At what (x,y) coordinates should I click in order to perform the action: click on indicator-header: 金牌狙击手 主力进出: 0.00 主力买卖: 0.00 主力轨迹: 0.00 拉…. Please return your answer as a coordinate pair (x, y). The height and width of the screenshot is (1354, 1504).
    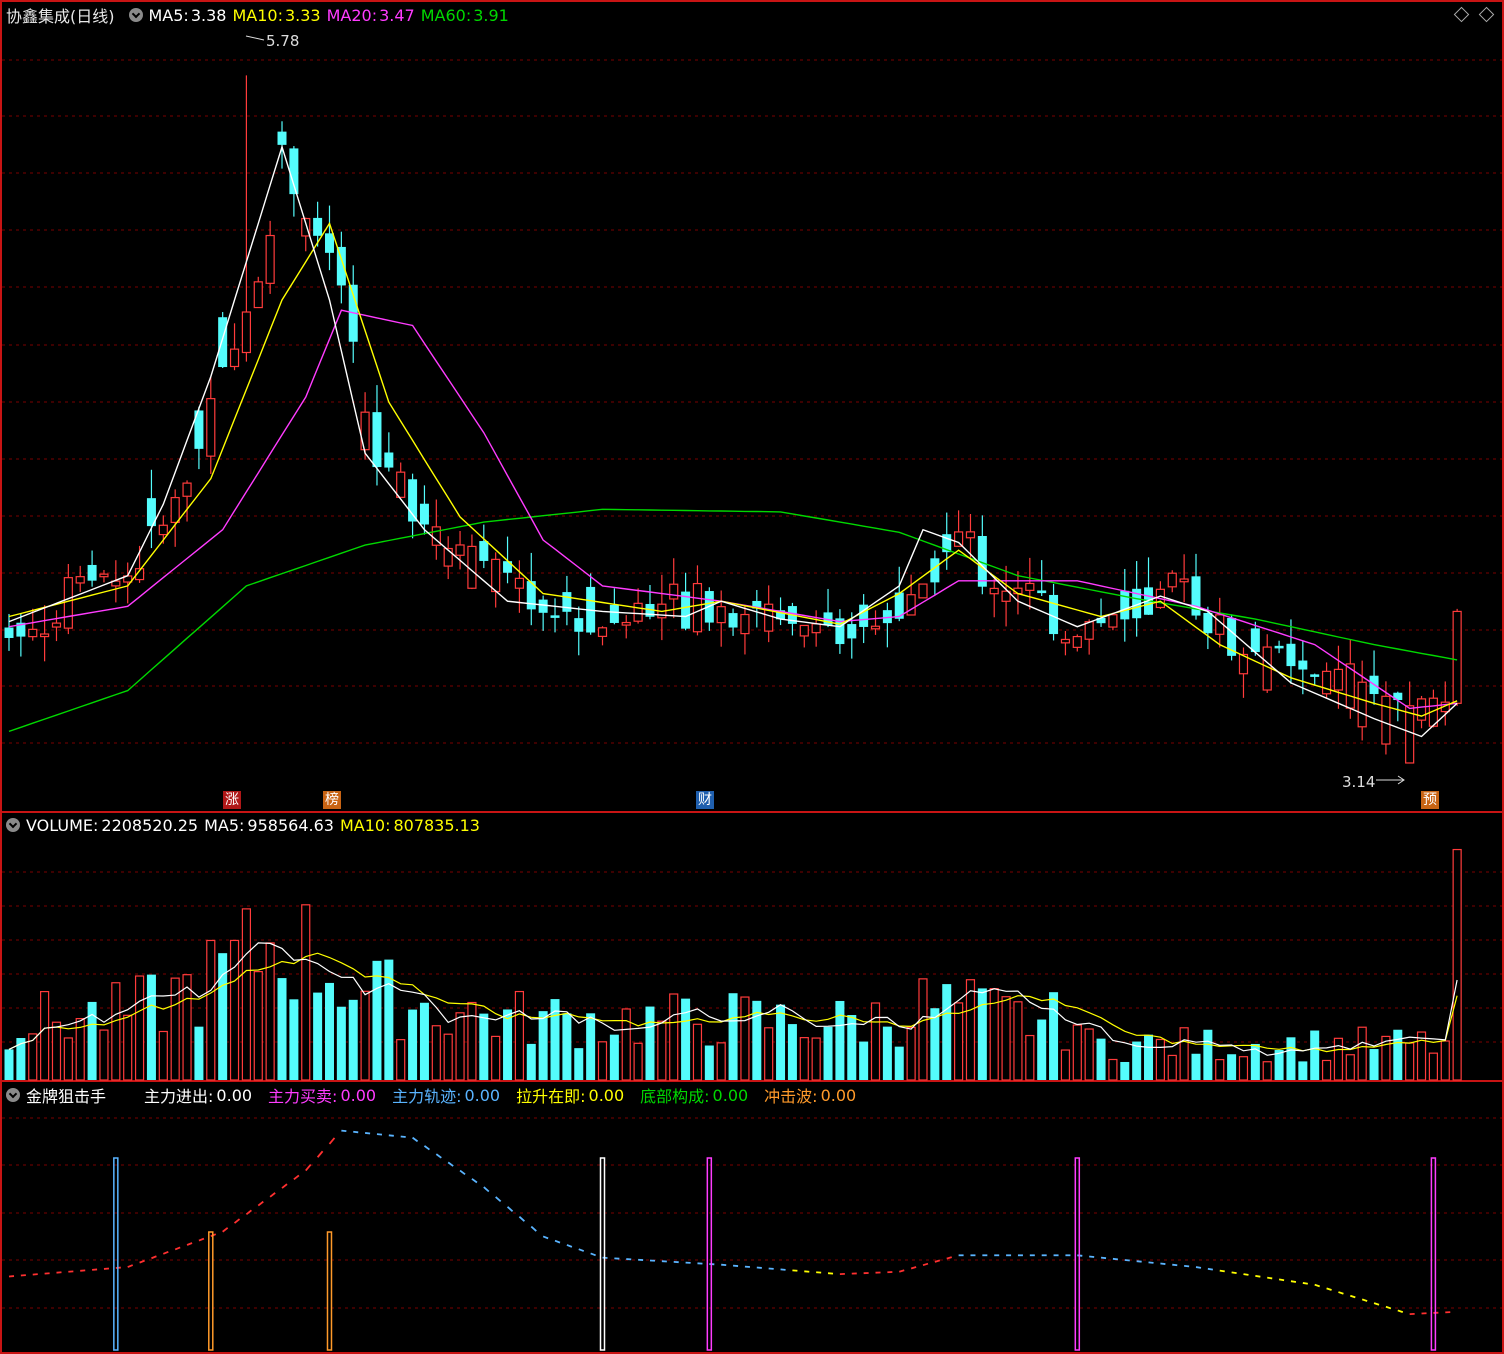
    Looking at the image, I should click on (431, 1095).